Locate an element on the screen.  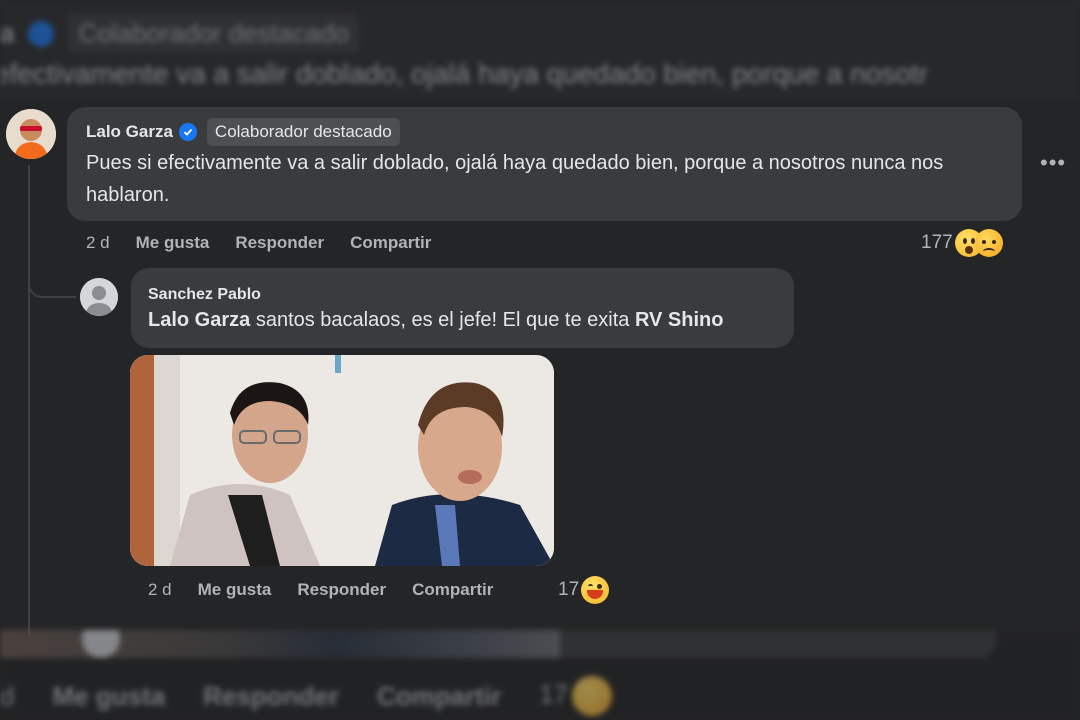
reply-button: Responder is located at coordinates (279, 243).